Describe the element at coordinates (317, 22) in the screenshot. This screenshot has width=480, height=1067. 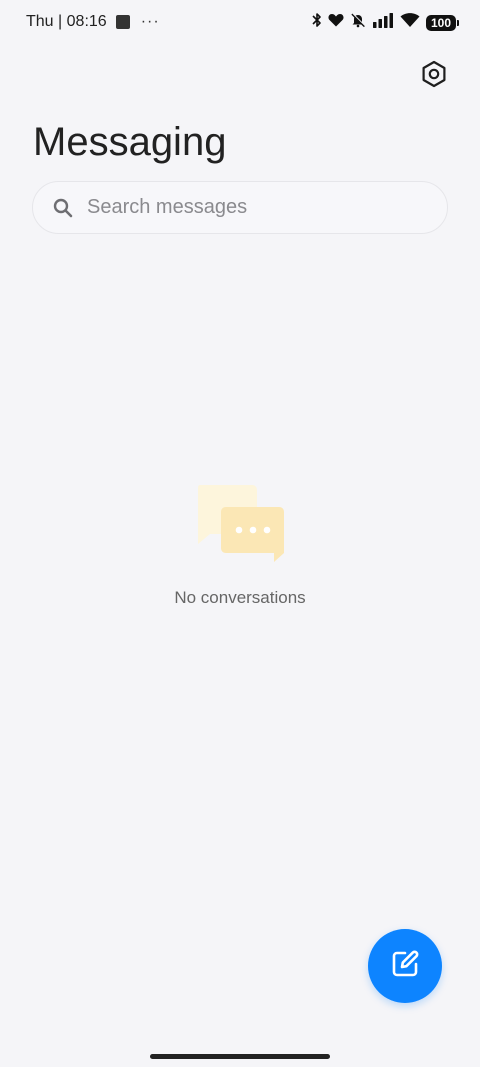
I see `bluetooth-icon` at that location.